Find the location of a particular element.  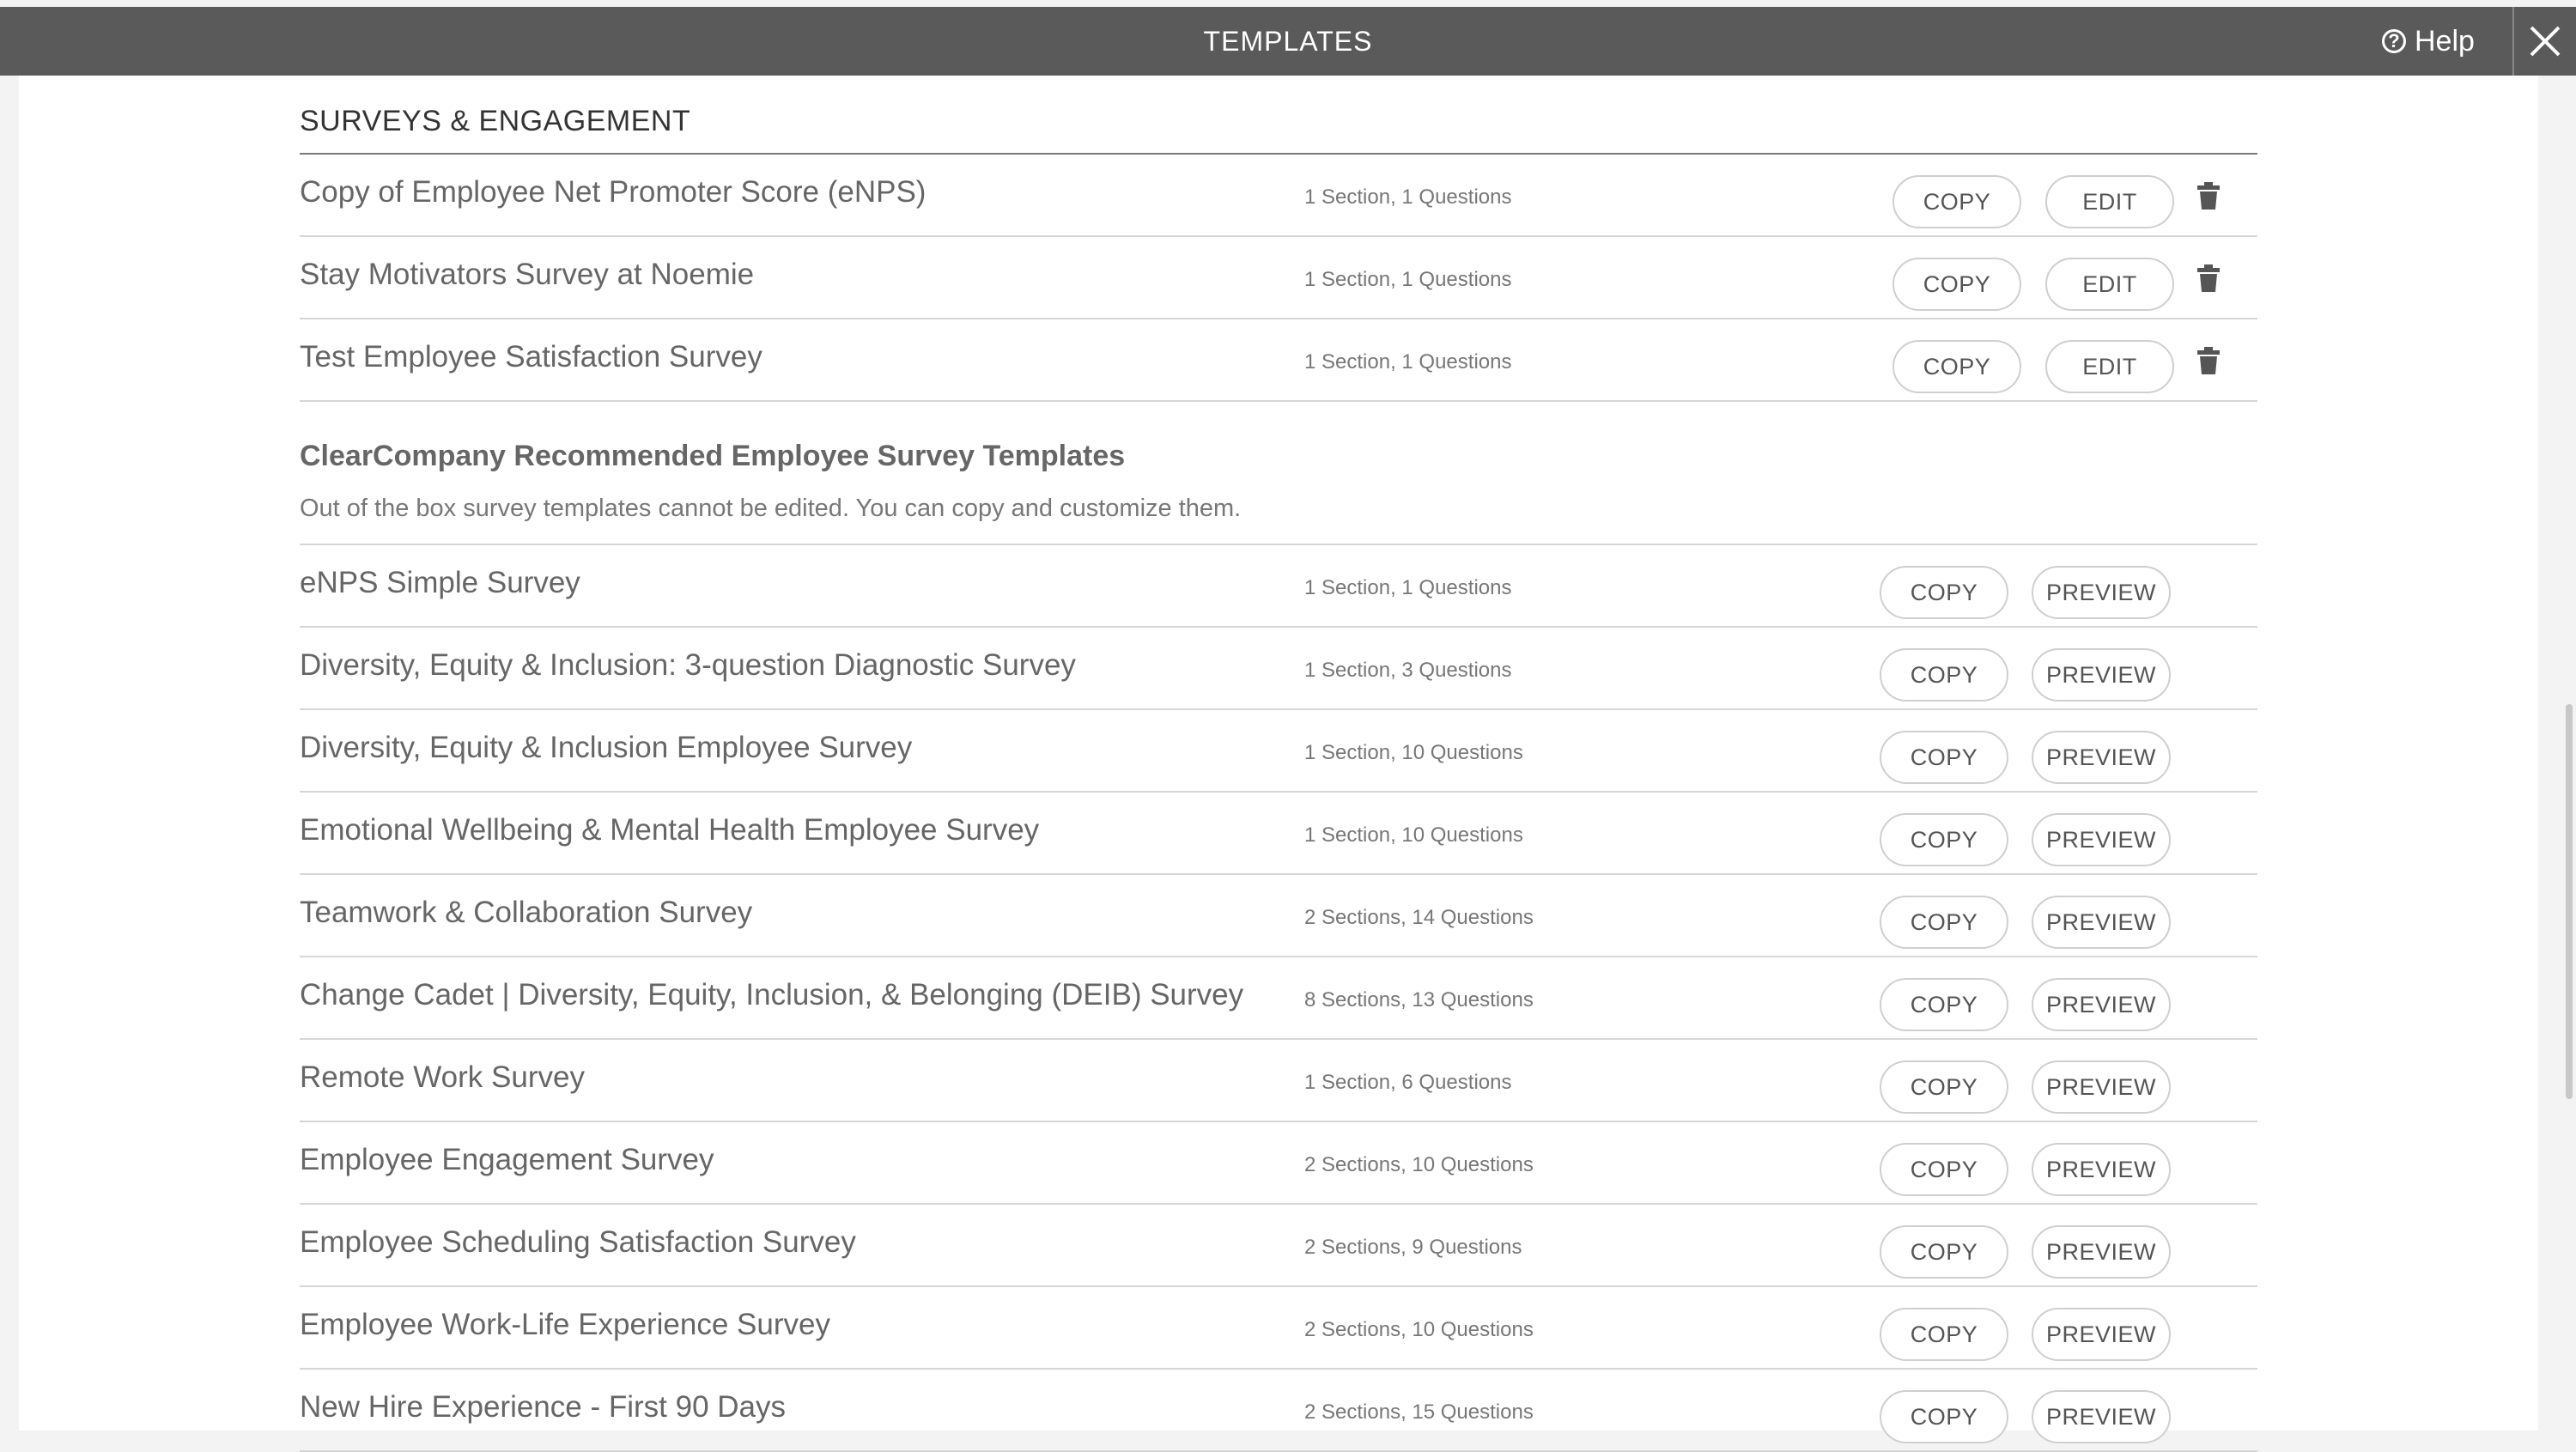

help-button: ? Help is located at coordinates (2434, 41).